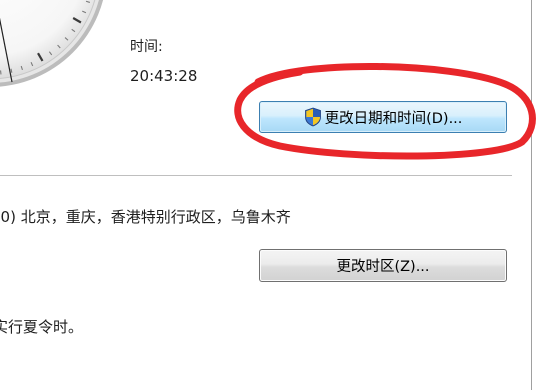 The width and height of the screenshot is (541, 390). What do you see at coordinates (146, 47) in the screenshot?
I see `time-label: 时间:` at bounding box center [146, 47].